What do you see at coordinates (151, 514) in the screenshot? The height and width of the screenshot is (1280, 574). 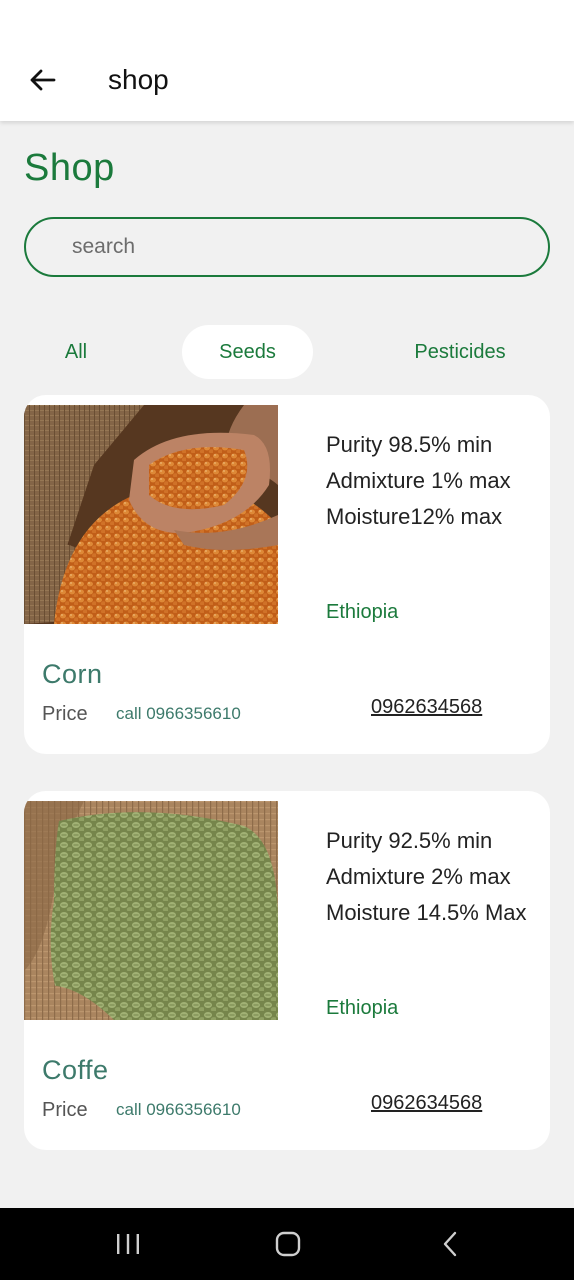 I see `corn-kernels-photo` at bounding box center [151, 514].